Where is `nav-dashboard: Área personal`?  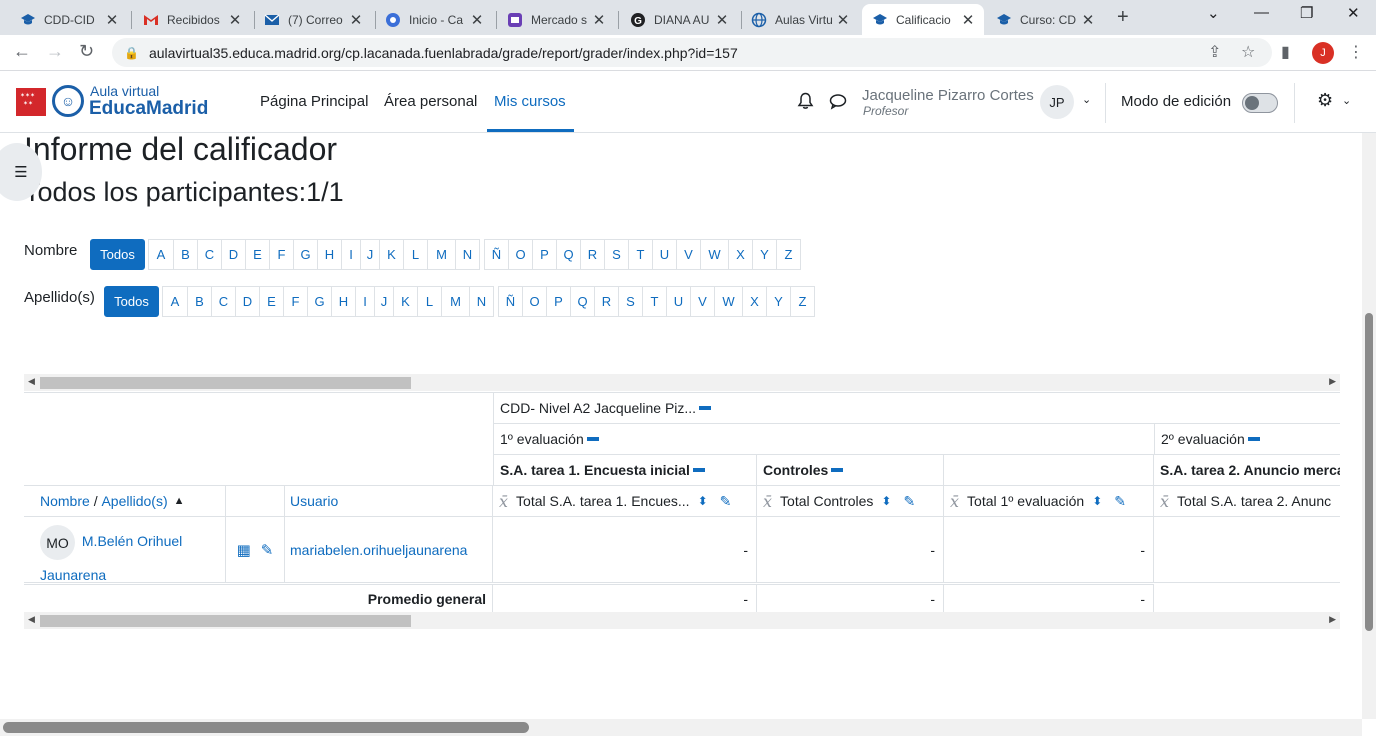
nav-dashboard: Área personal is located at coordinates (430, 101).